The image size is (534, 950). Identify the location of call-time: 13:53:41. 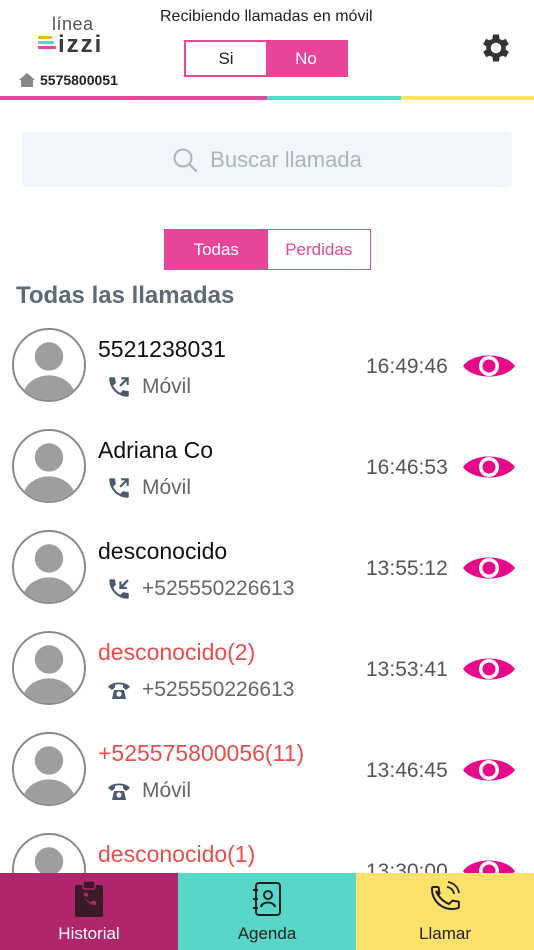
(407, 669).